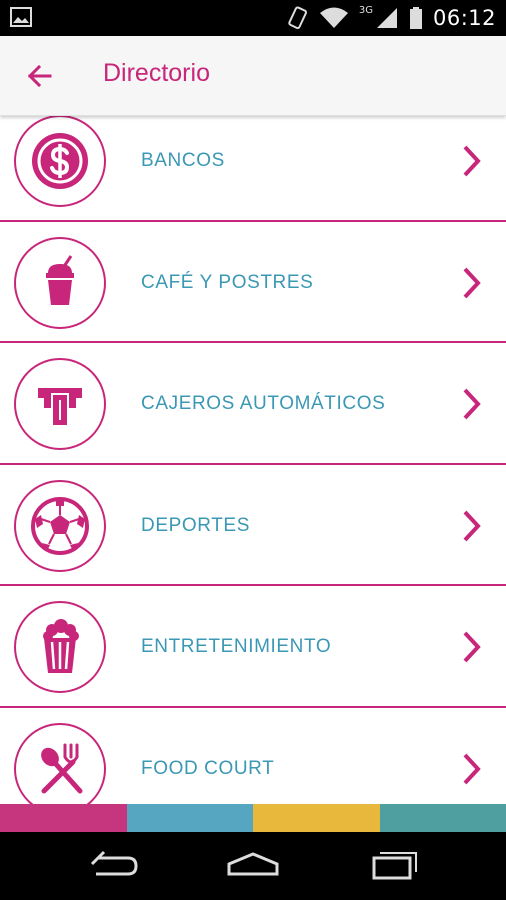  What do you see at coordinates (263, 403) in the screenshot?
I see `list-item-label: CAJEROS AUTOMÁTICOS` at bounding box center [263, 403].